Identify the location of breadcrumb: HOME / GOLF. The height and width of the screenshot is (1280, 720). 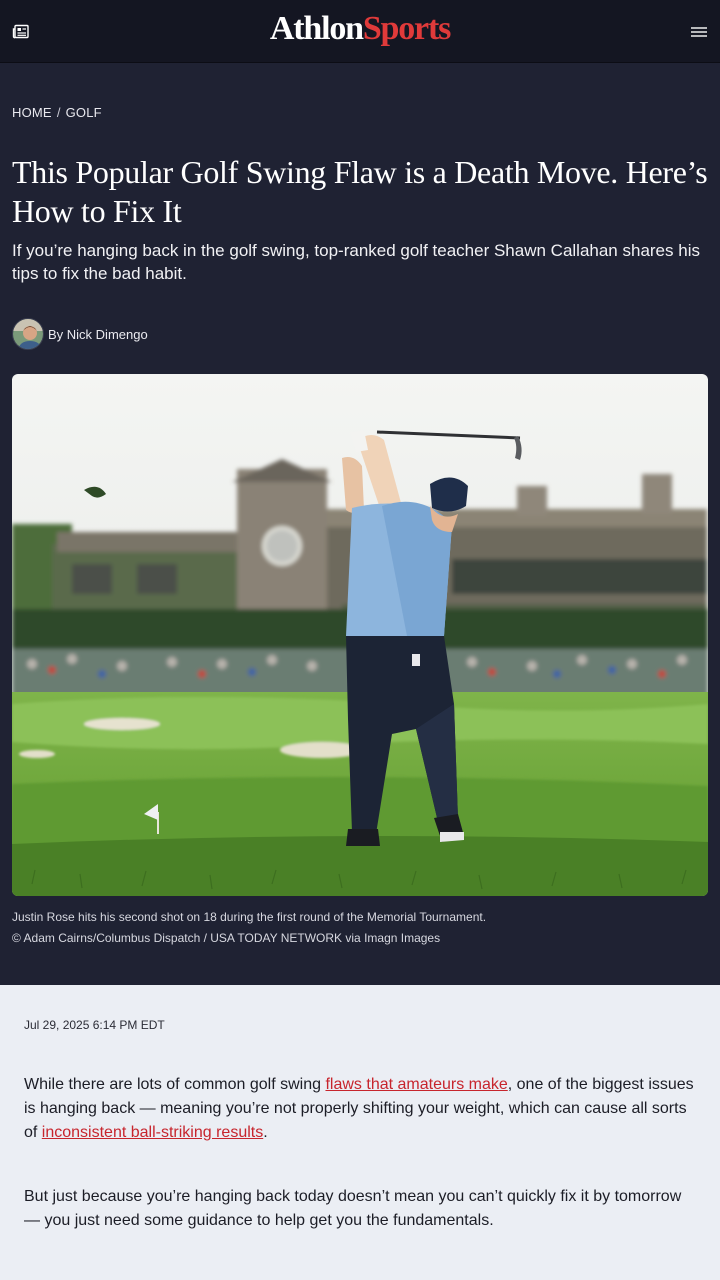
(57, 112).